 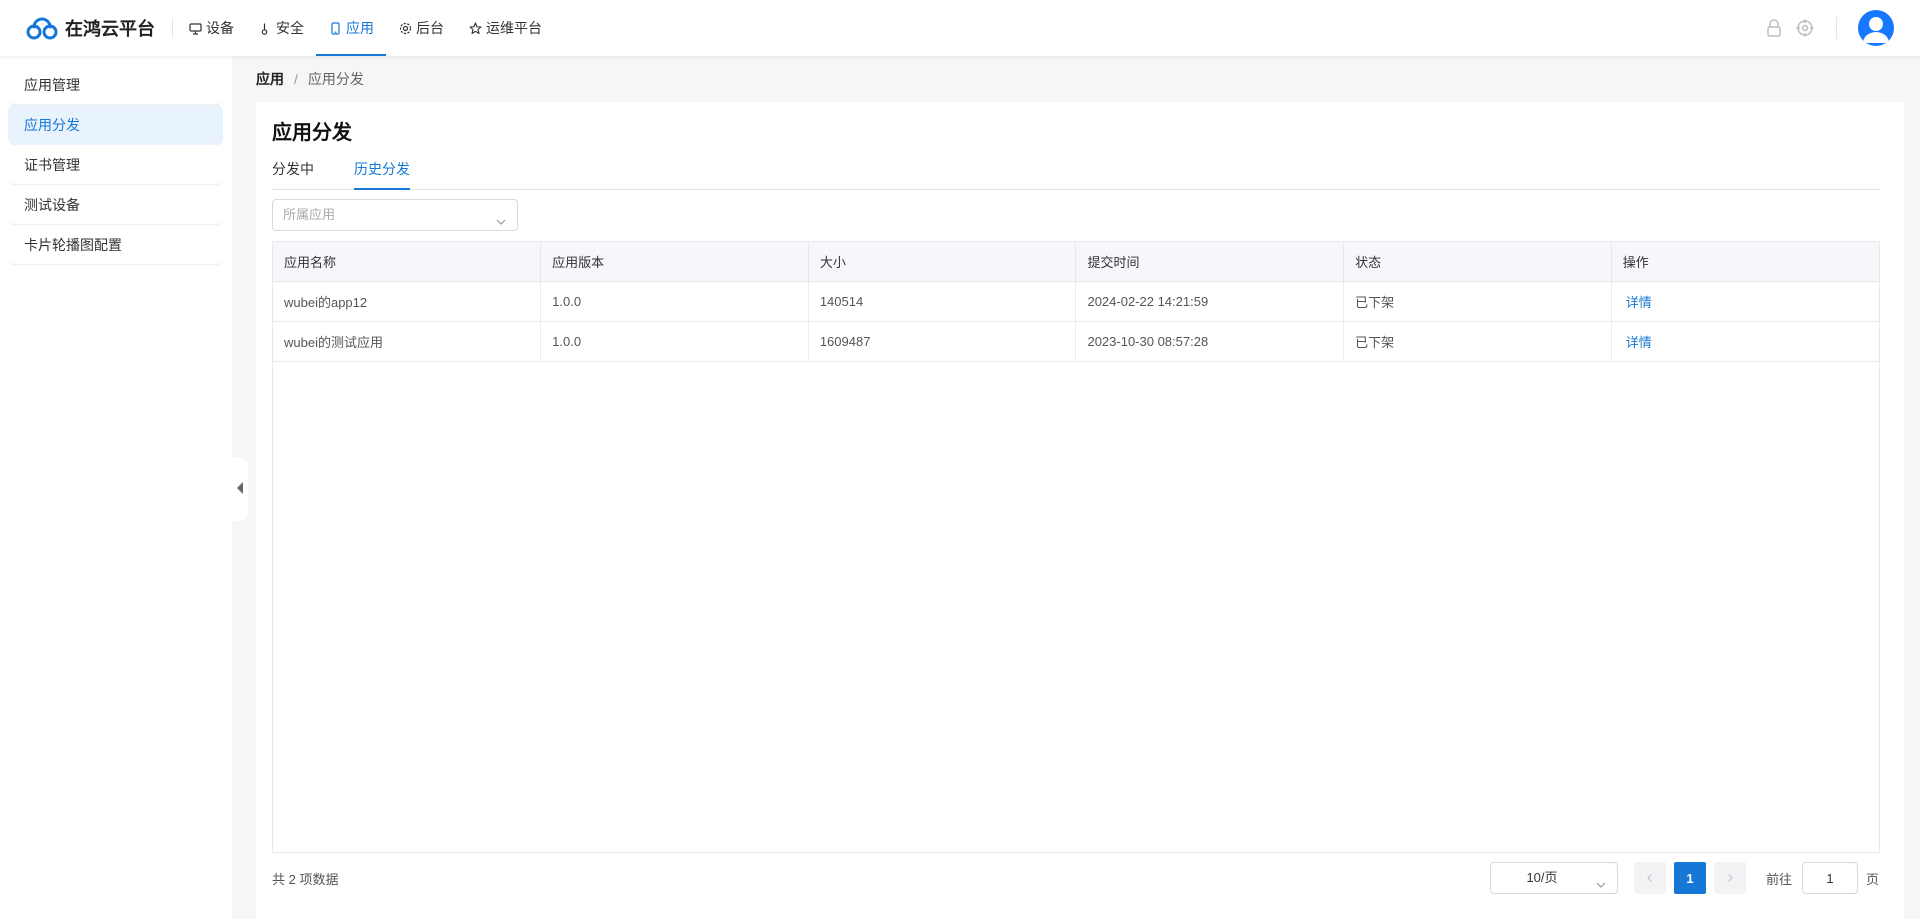 I want to click on column-header: 应用名称, so click(x=407, y=262).